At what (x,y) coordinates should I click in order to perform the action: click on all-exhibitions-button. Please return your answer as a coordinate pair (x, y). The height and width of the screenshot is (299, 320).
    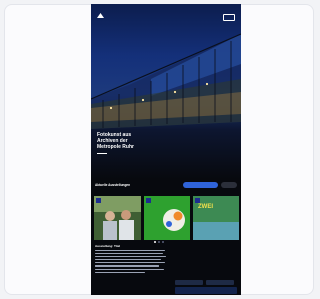
    Looking at the image, I should click on (200, 185).